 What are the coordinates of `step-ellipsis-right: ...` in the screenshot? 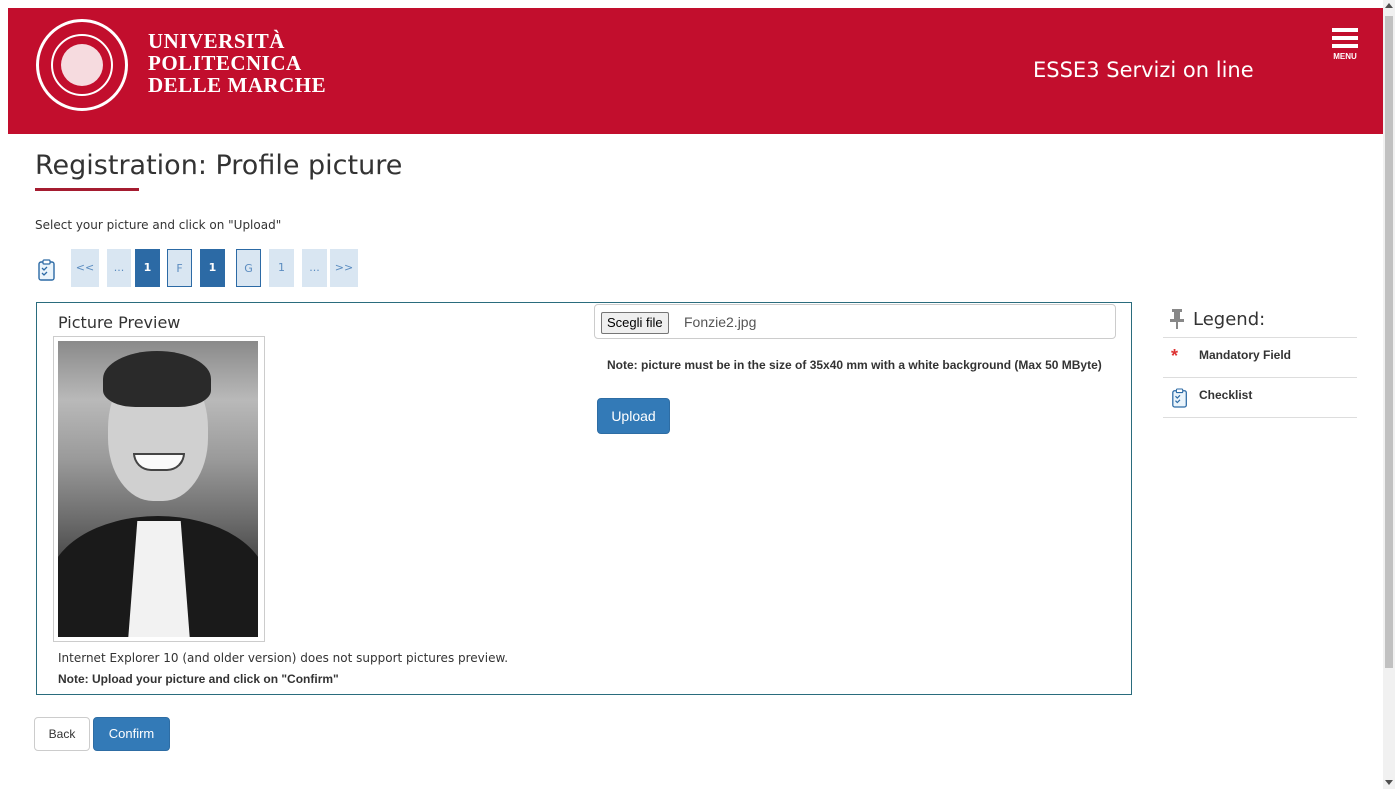 It's located at (314, 268).